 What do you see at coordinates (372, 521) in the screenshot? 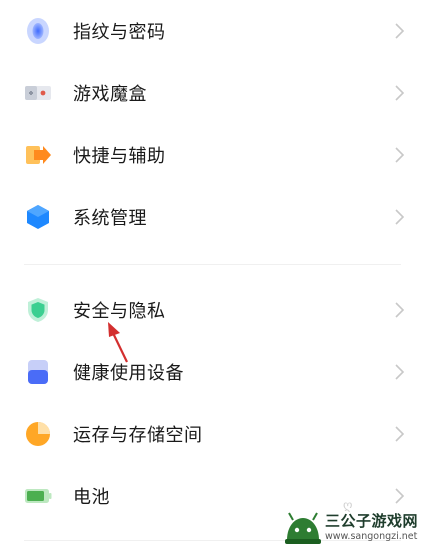
I see `watermark-title: 三公子游戏网` at bounding box center [372, 521].